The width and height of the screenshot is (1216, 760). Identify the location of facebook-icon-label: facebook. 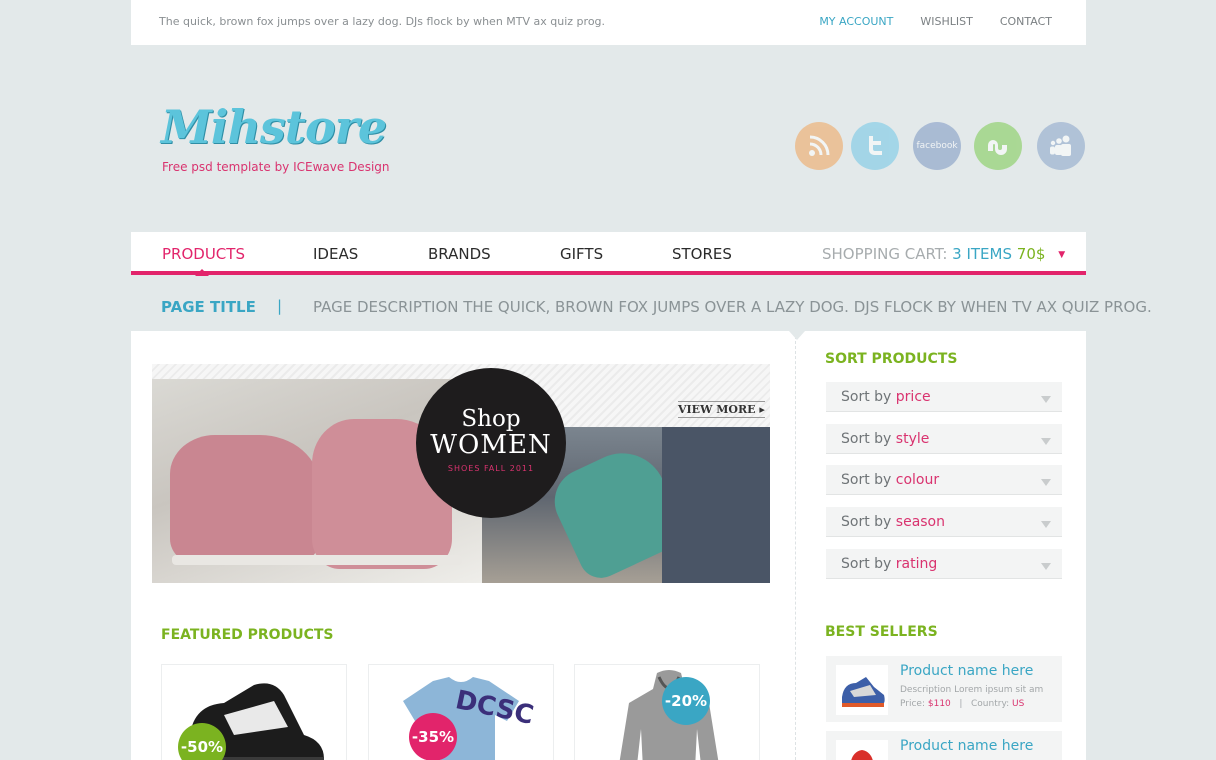
(937, 146).